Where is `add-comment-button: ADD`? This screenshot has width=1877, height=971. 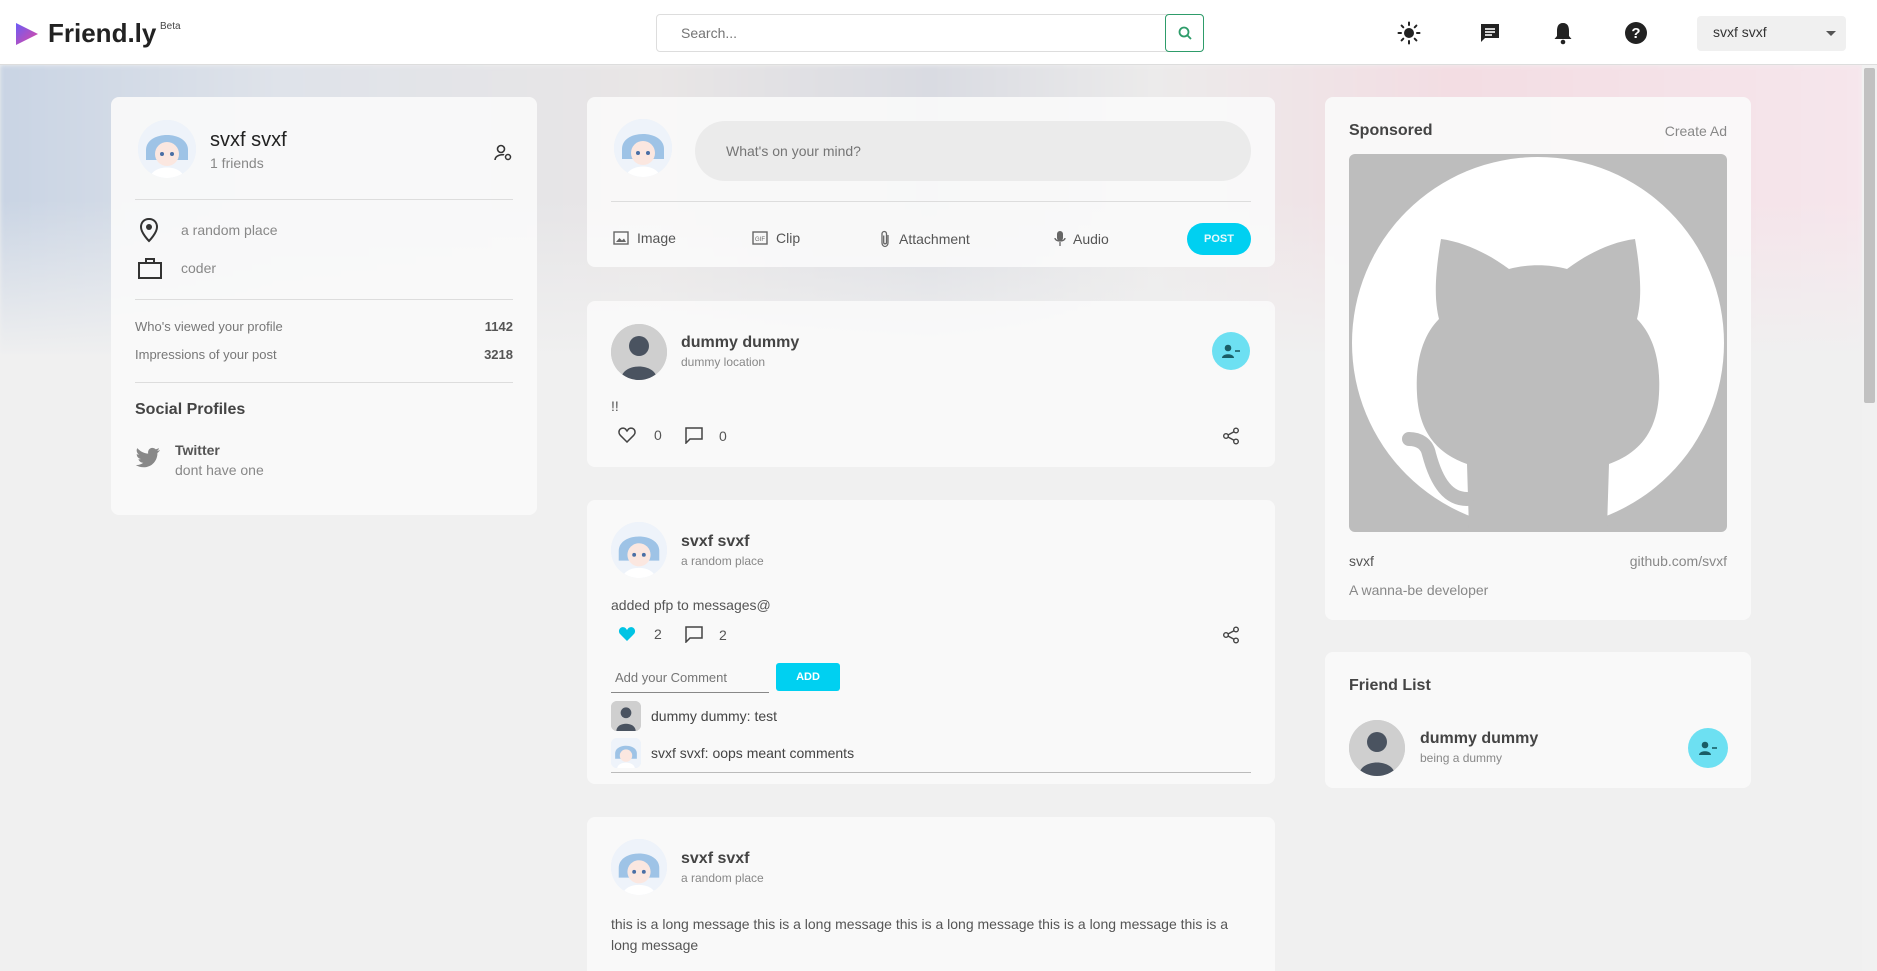 add-comment-button: ADD is located at coordinates (808, 677).